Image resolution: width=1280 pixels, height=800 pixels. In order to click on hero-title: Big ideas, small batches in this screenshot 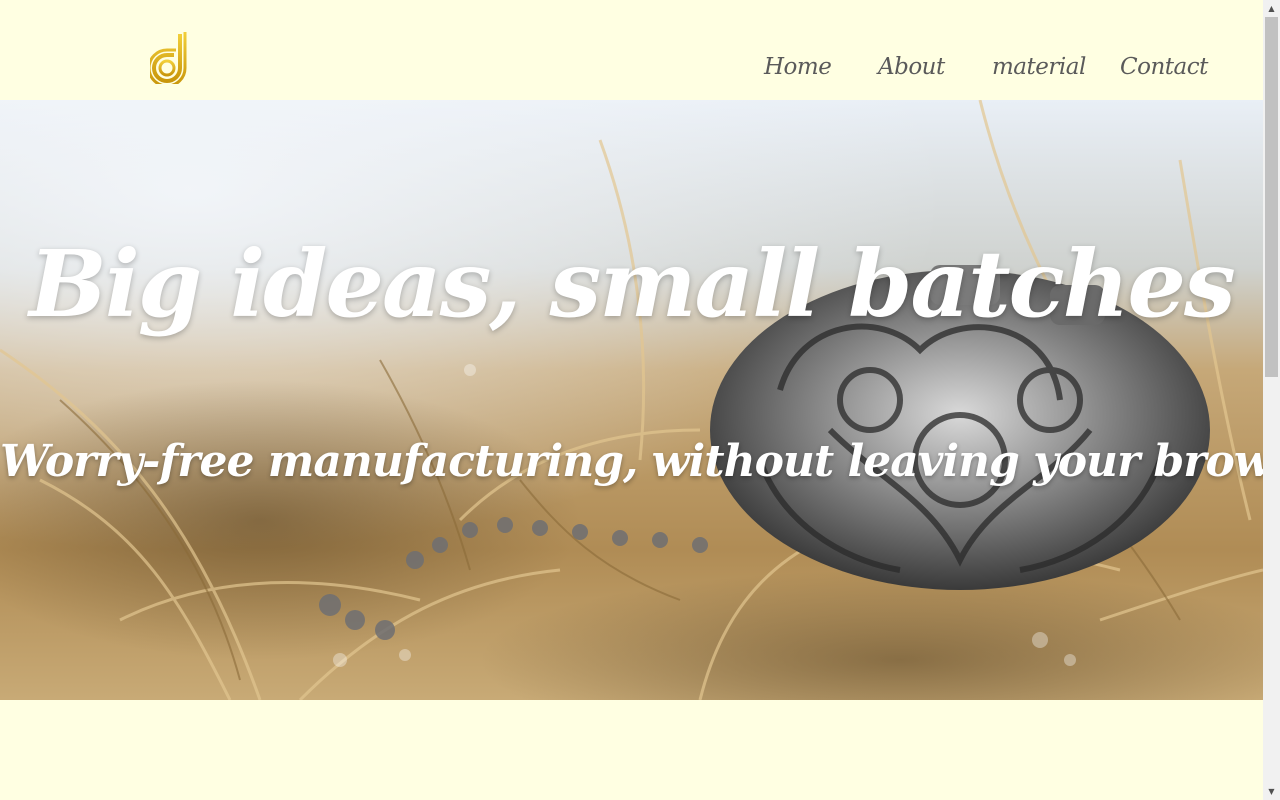, I will do `click(632, 284)`.